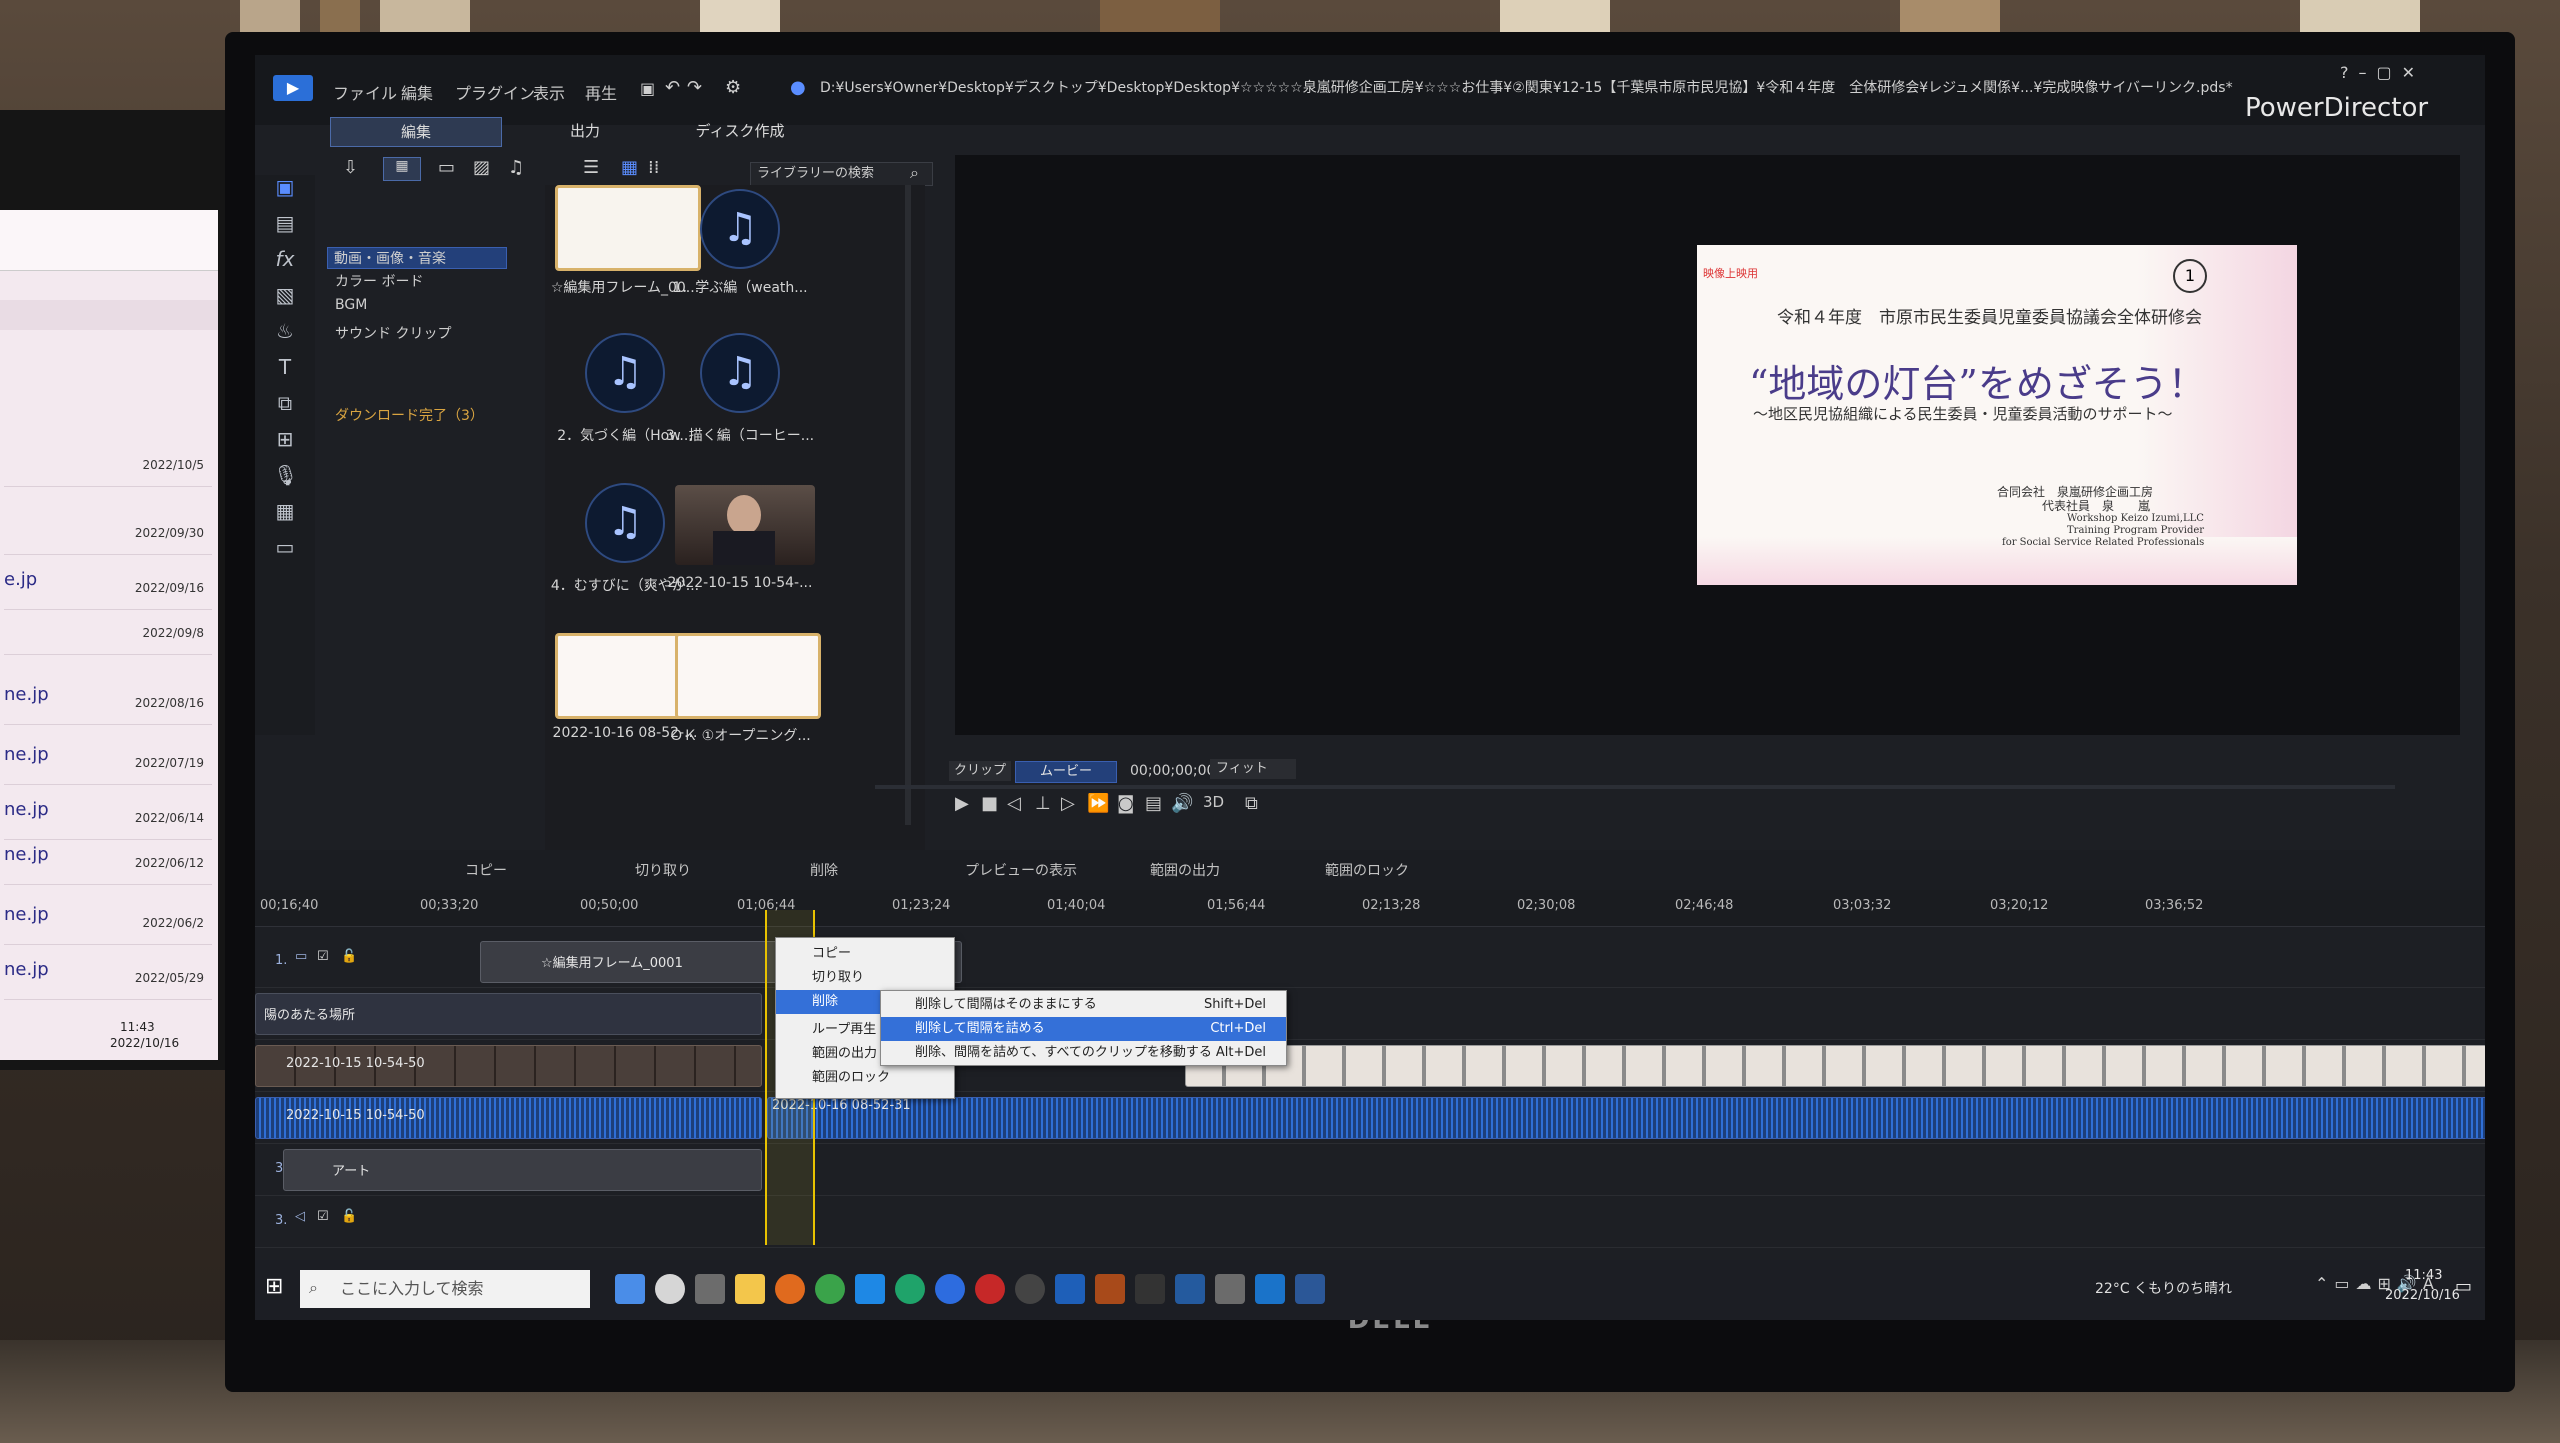 Image resolution: width=2560 pixels, height=1443 pixels. I want to click on timeline-clip: 陽のあたる場所, so click(508, 1014).